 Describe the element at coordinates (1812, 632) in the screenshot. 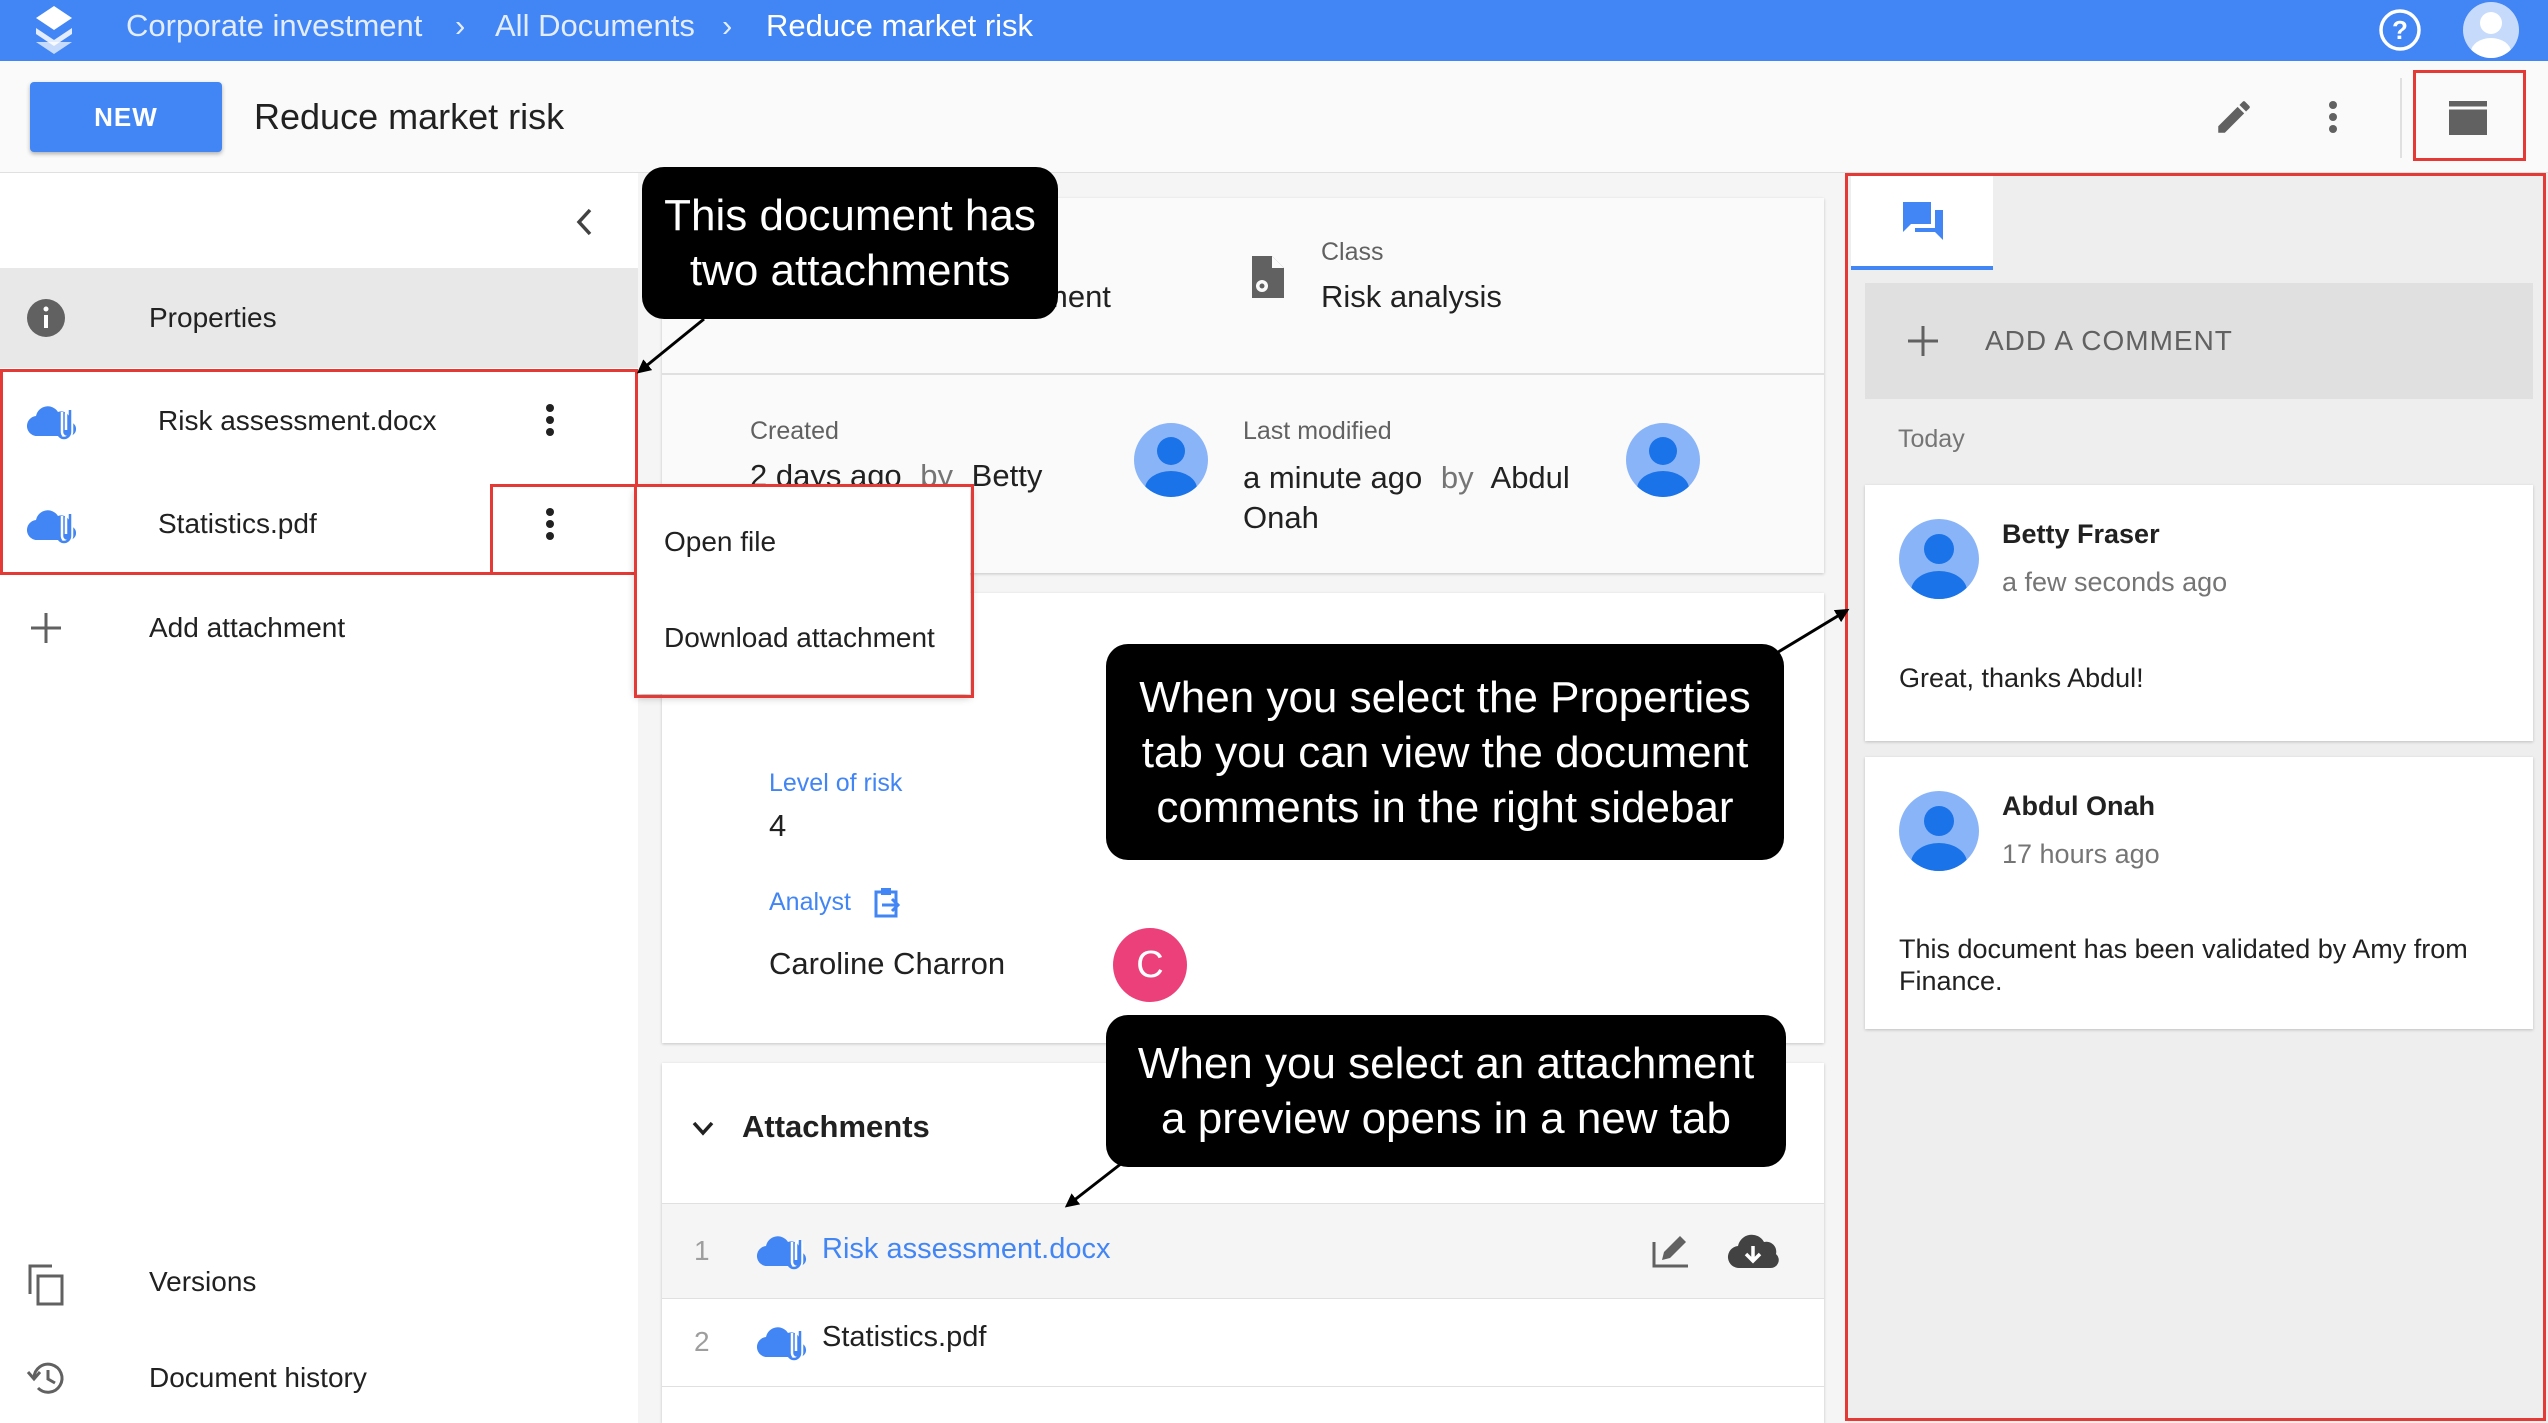

I see `arrow-to-sidebar` at that location.